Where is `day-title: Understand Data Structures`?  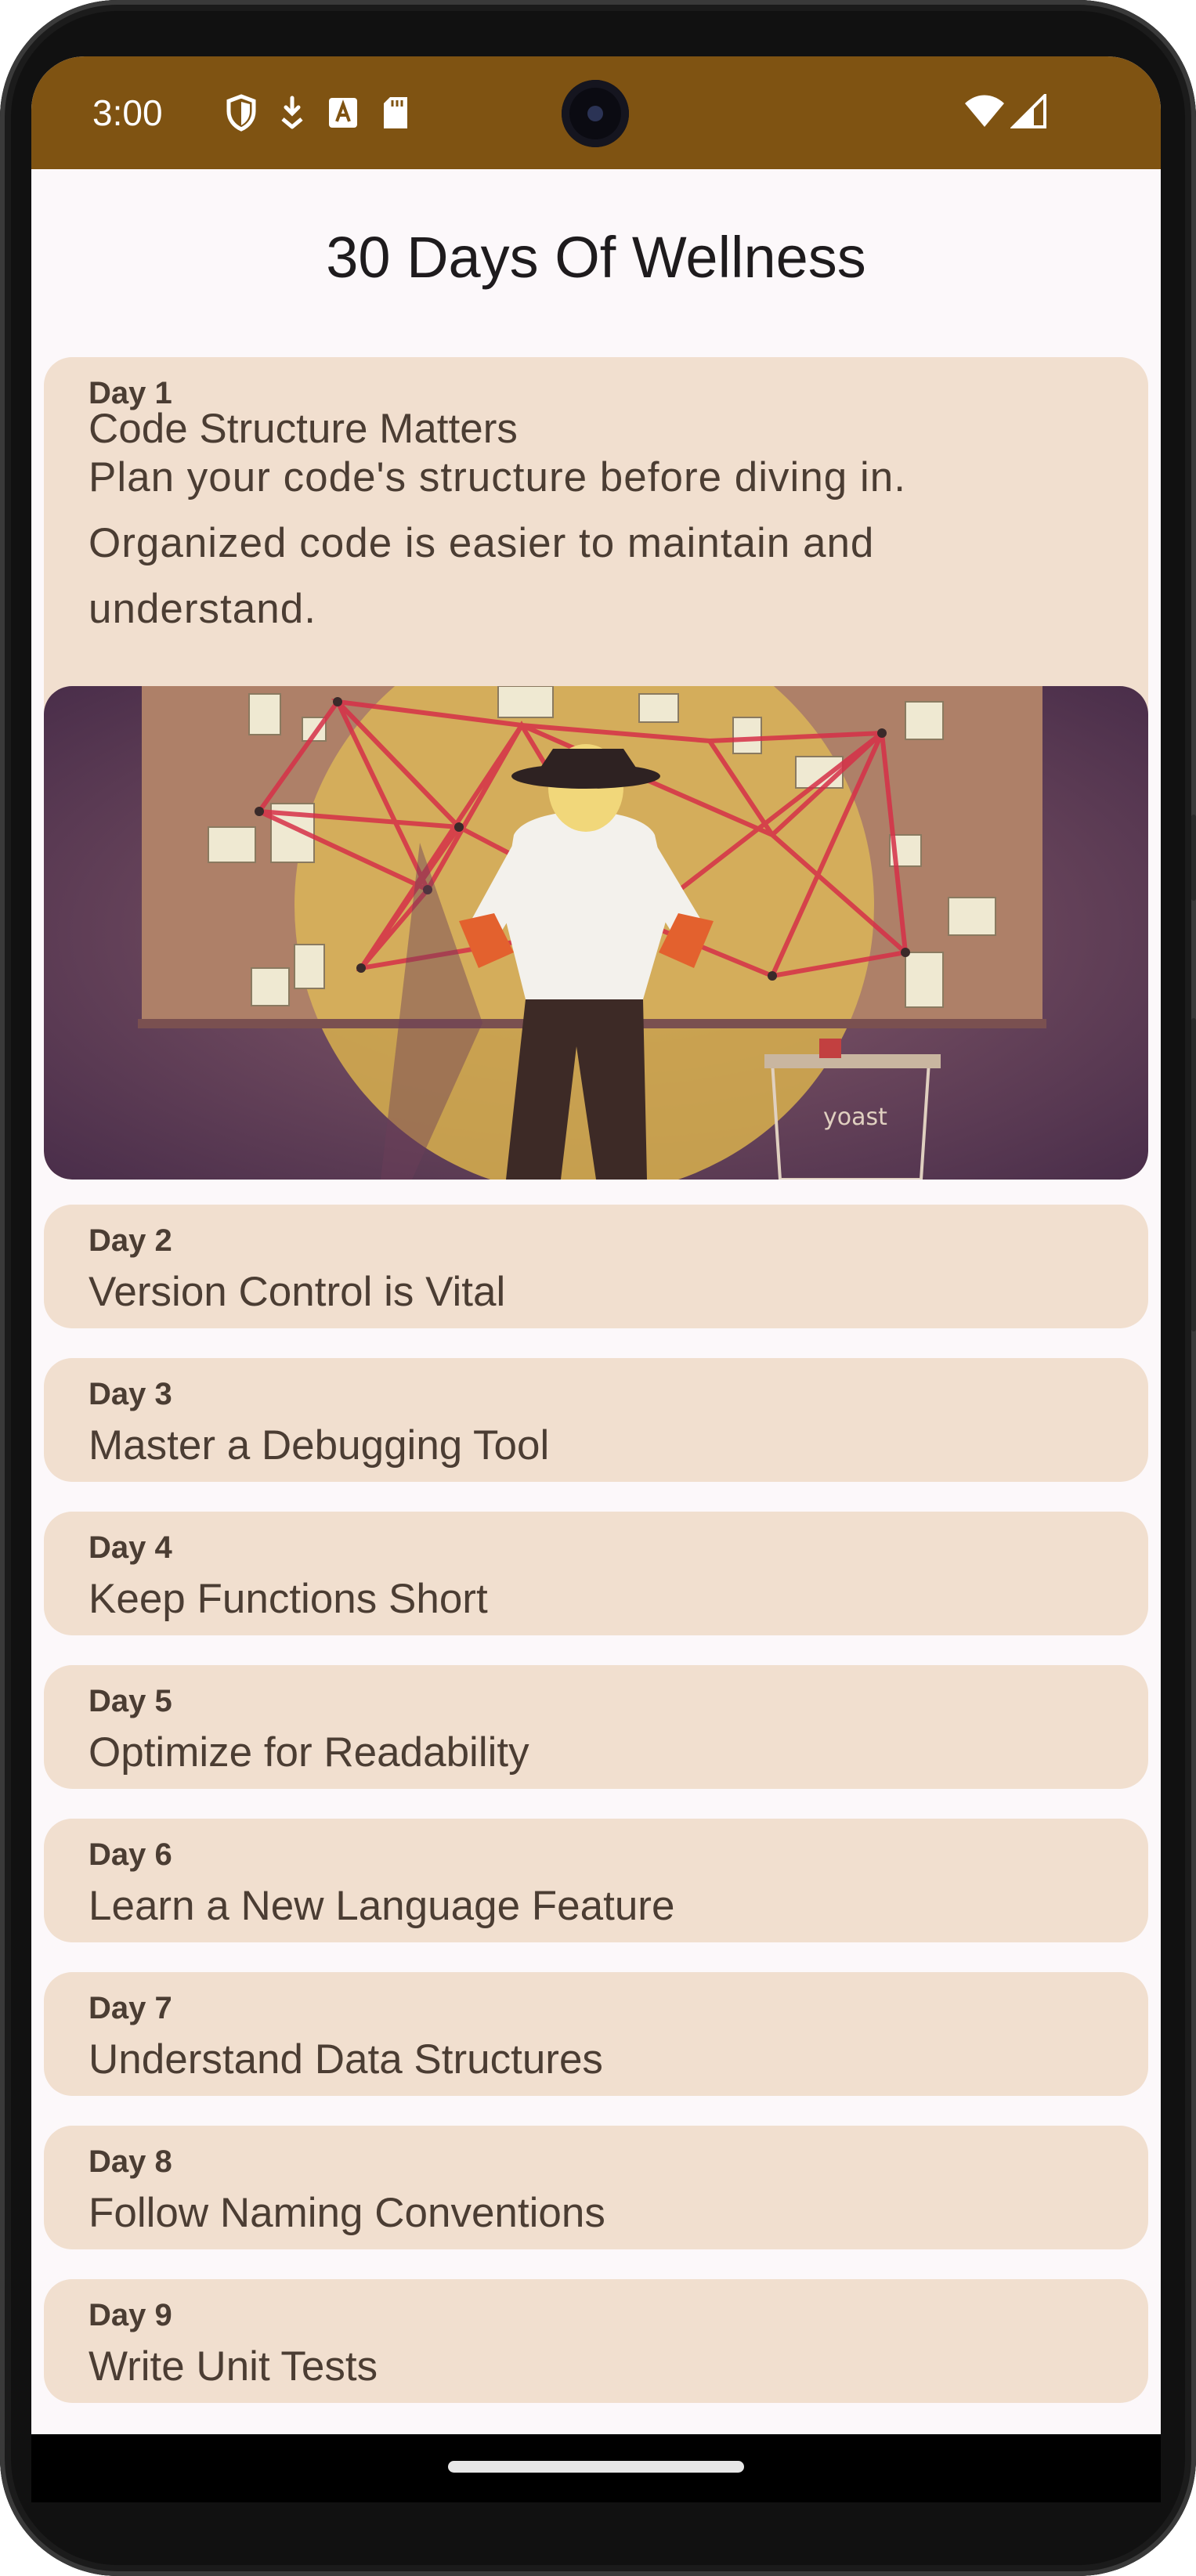
day-title: Understand Data Structures is located at coordinates (346, 2059).